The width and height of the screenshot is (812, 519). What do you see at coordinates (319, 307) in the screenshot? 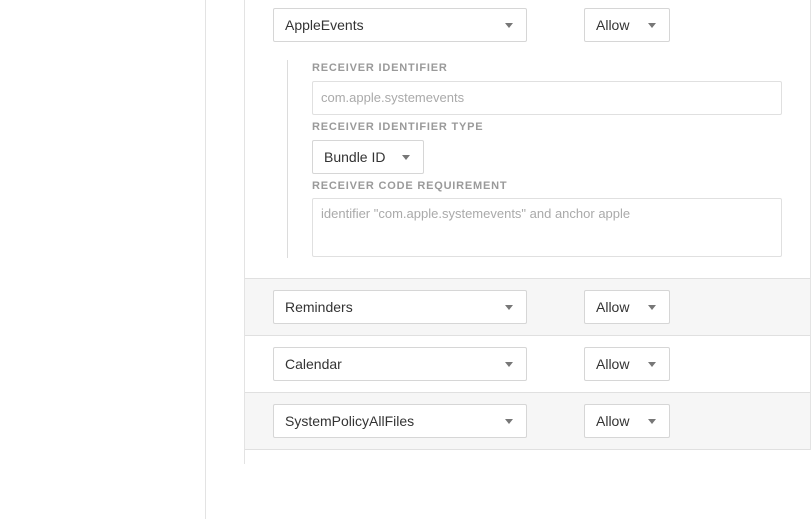
I see `service-select-value: Reminders` at bounding box center [319, 307].